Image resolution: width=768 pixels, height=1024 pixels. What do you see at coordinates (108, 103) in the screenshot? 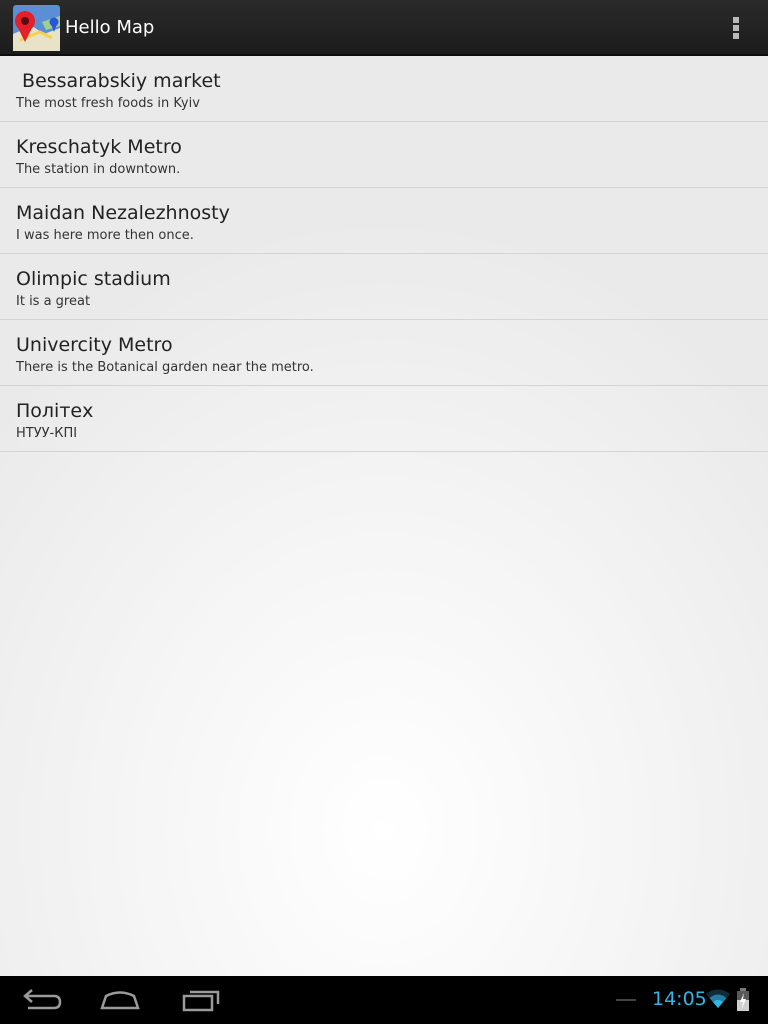
I see `place-subtitle: The most fresh foods in Kyiv` at bounding box center [108, 103].